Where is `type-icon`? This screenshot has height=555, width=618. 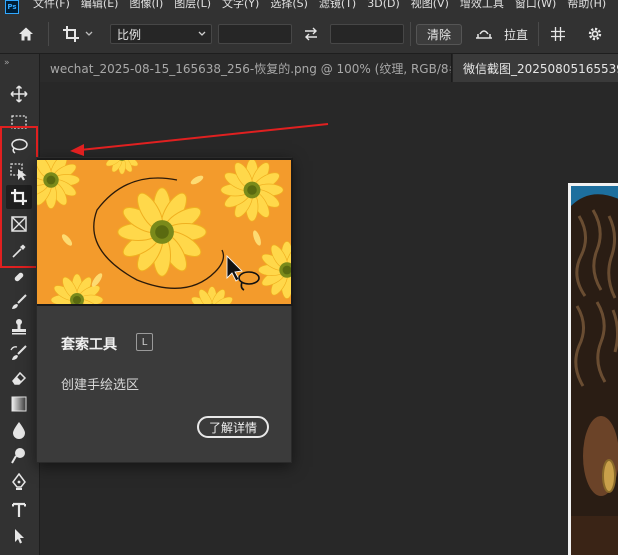
type-icon is located at coordinates (19, 509).